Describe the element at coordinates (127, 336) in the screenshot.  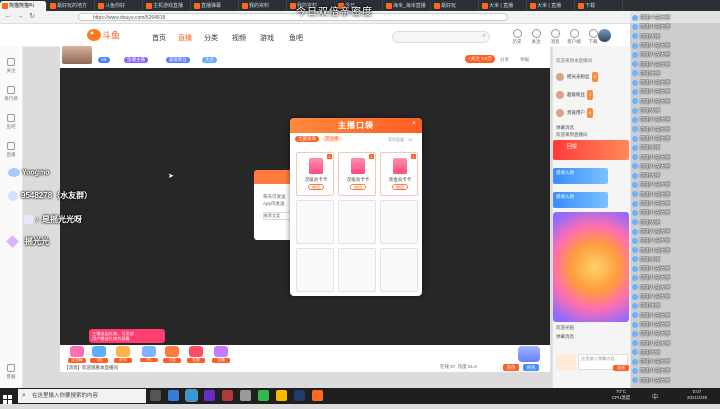
I see `gift-toast: 主播送出礼物，可发放 用户赠送礼物为观看` at that location.